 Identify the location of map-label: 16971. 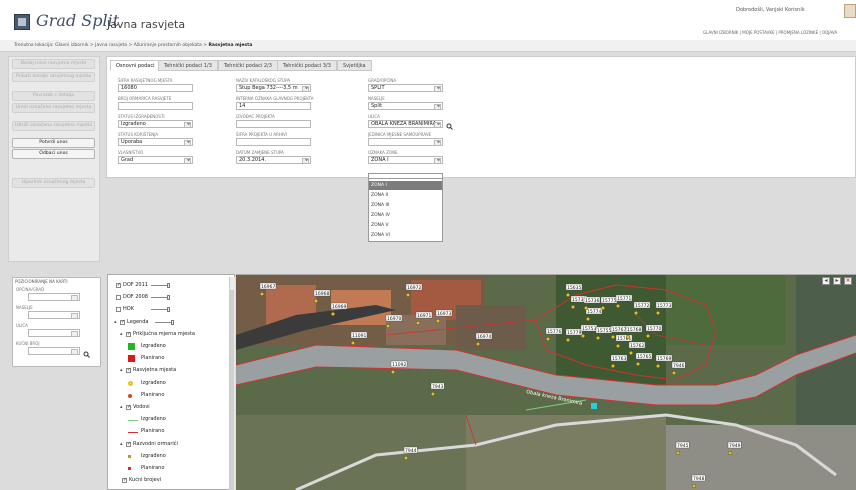
(424, 316).